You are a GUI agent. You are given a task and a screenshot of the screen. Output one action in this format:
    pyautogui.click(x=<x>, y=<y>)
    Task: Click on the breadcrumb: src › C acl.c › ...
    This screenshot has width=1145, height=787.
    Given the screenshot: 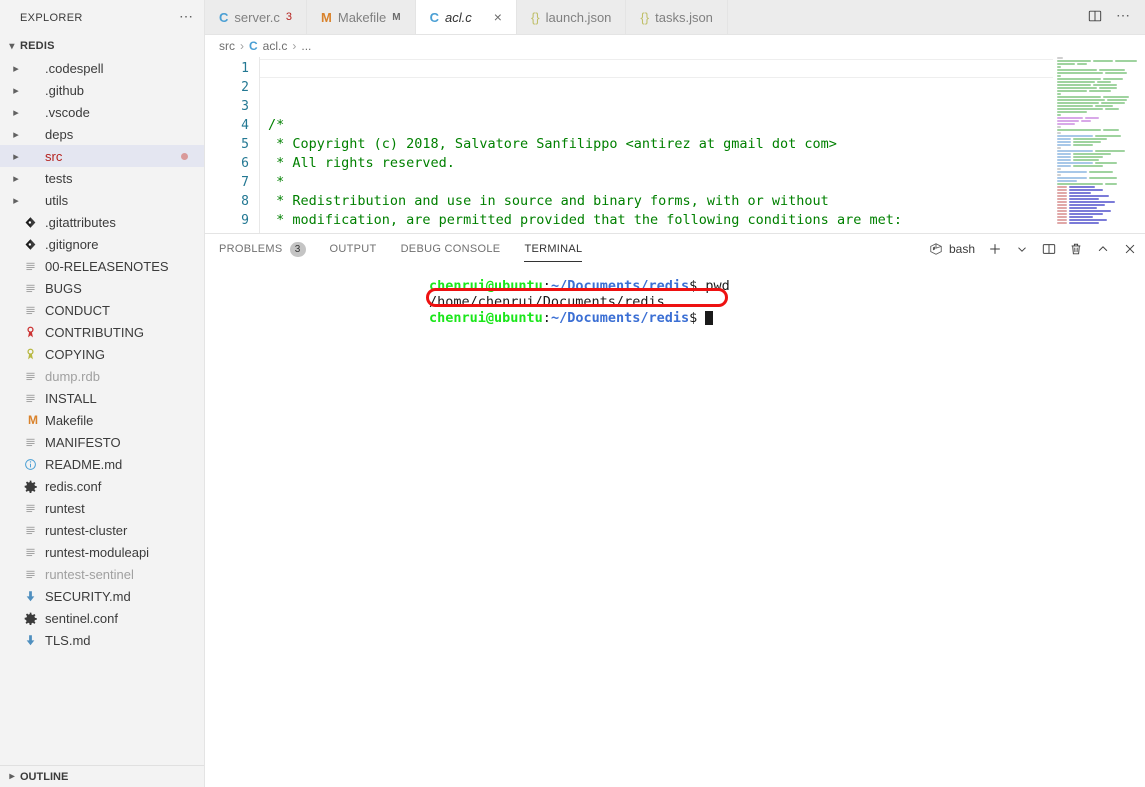 What is the action you would take?
    pyautogui.click(x=675, y=46)
    